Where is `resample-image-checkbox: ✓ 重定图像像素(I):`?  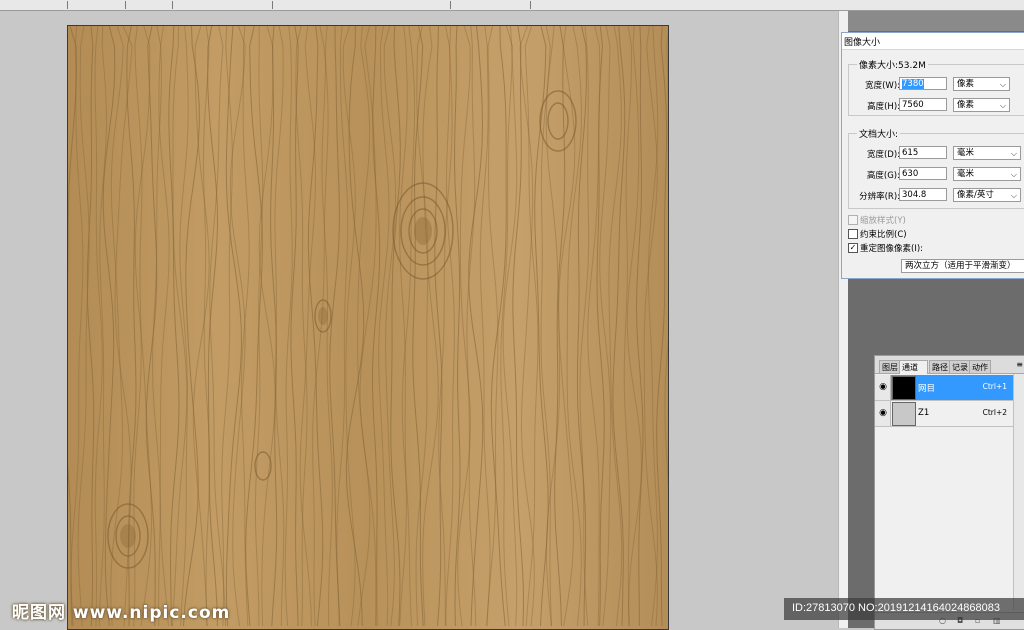
resample-image-checkbox: ✓ 重定图像像素(I): is located at coordinates (885, 248).